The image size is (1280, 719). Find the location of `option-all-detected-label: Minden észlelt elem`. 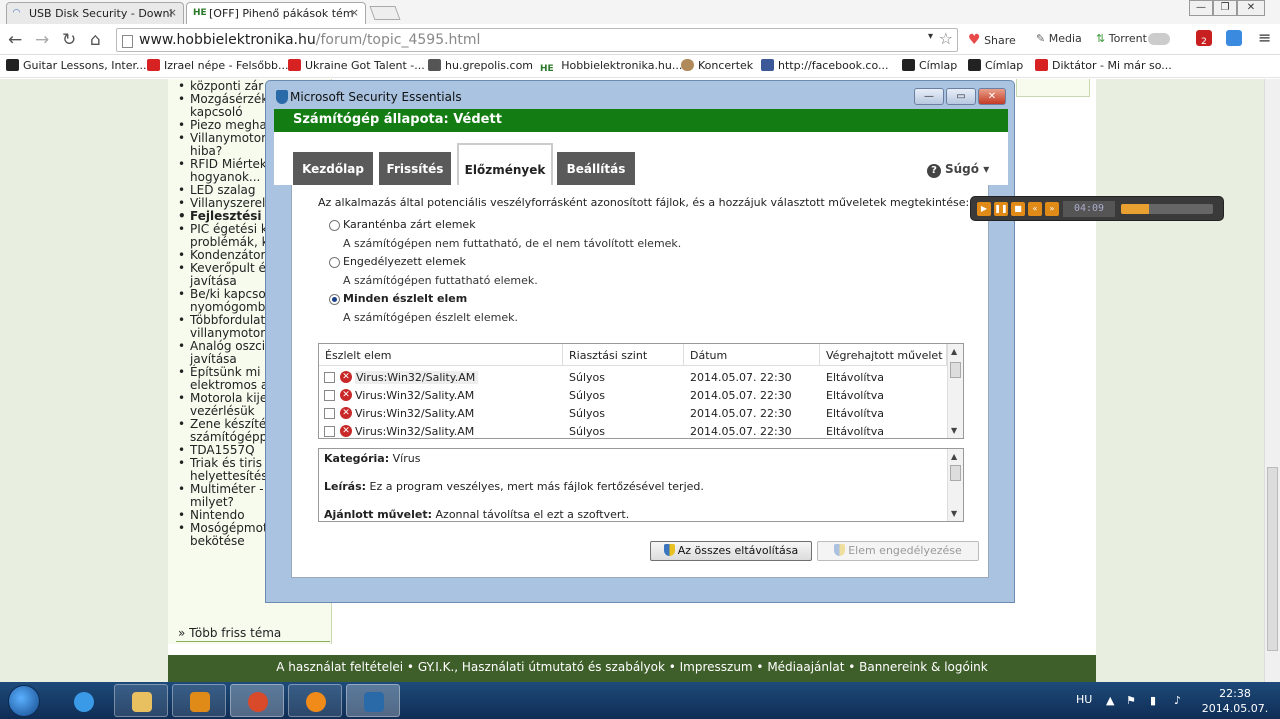

option-all-detected-label: Minden észlelt elem is located at coordinates (405, 298).